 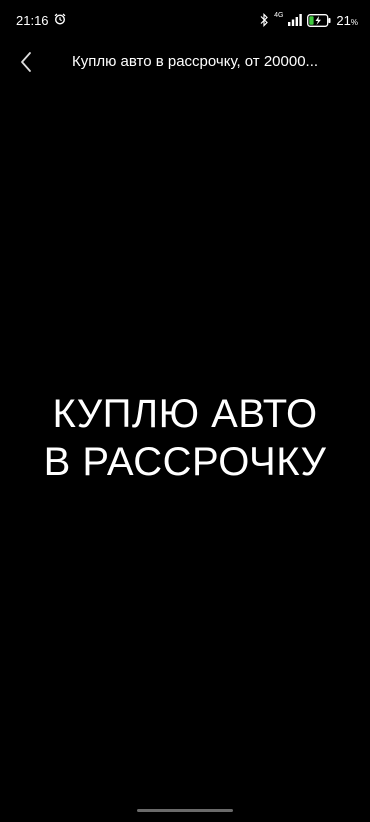 What do you see at coordinates (185, 810) in the screenshot?
I see `home-indicator` at bounding box center [185, 810].